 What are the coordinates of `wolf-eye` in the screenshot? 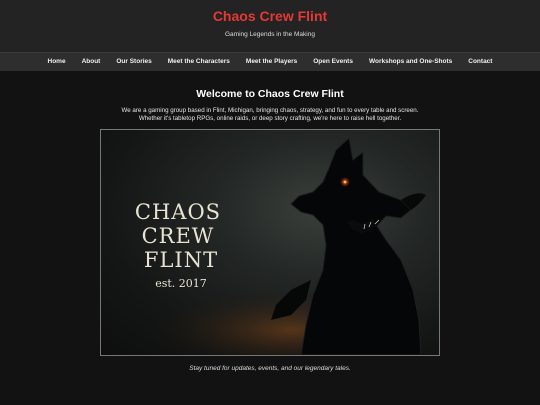 It's located at (345, 182).